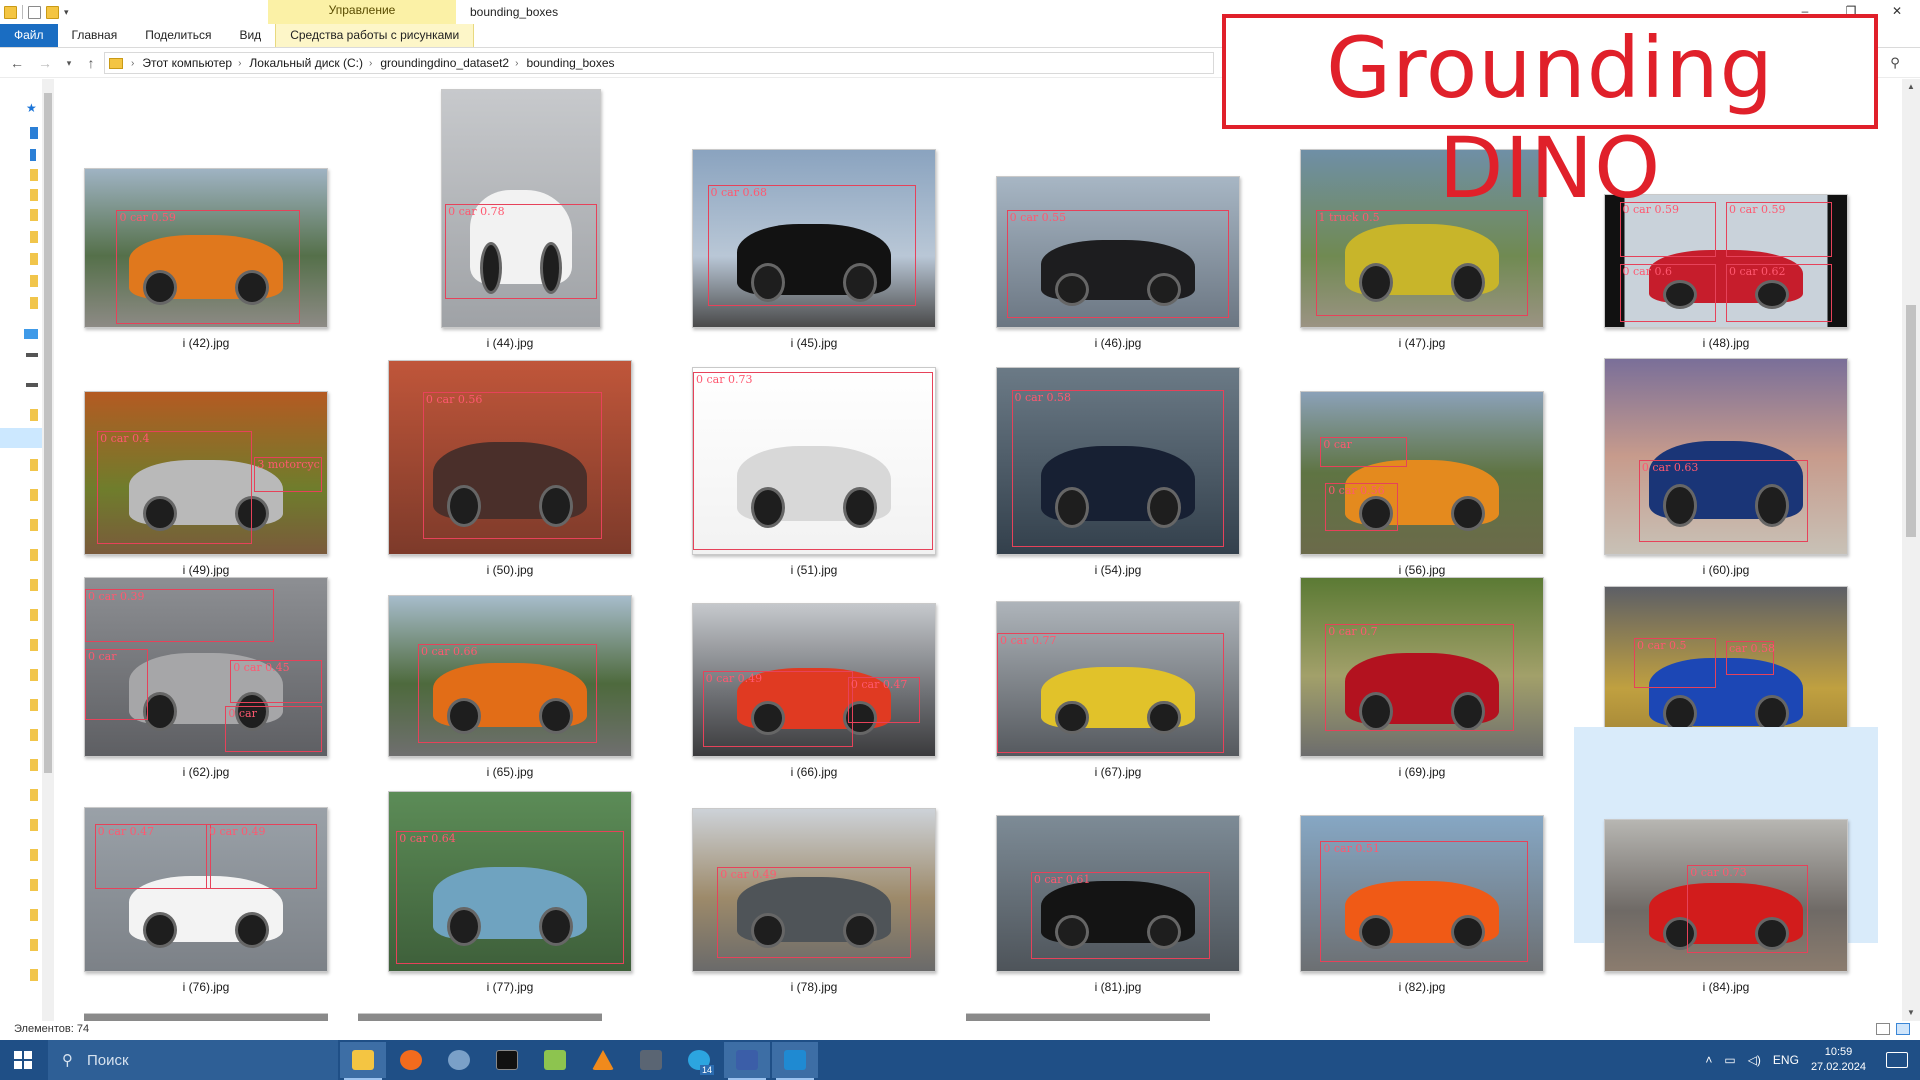 This screenshot has width=1920, height=1080. I want to click on file-name: i (78).jpg, so click(814, 987).